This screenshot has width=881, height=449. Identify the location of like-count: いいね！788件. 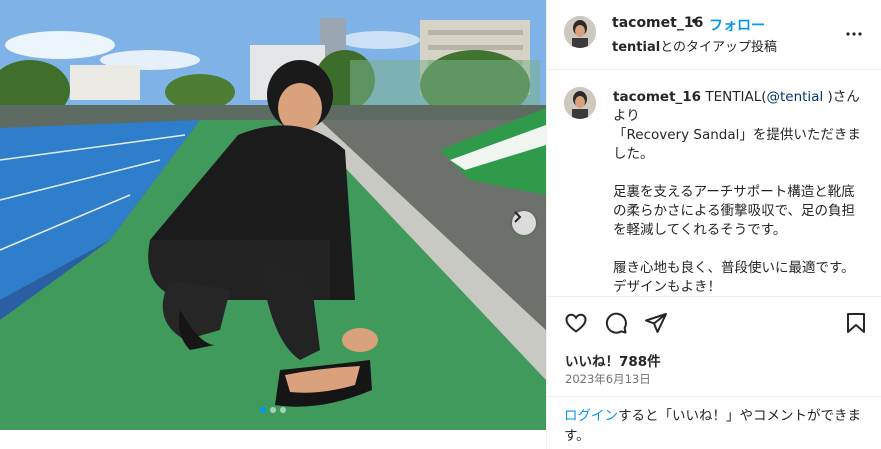
(613, 360).